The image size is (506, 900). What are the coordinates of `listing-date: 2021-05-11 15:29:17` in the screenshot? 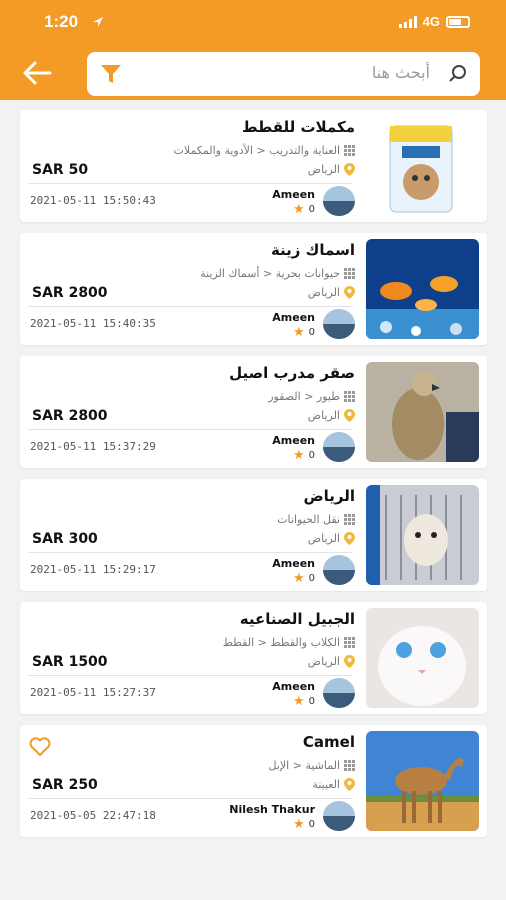 It's located at (93, 569).